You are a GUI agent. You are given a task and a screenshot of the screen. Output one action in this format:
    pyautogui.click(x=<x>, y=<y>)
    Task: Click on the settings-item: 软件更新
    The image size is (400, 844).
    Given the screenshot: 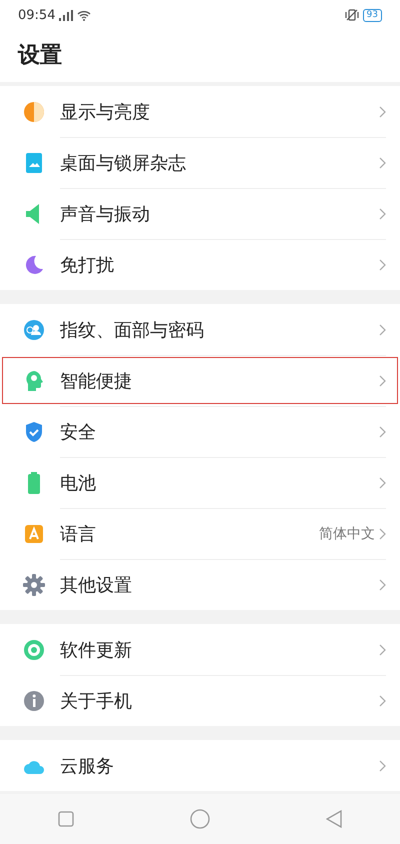 What is the action you would take?
    pyautogui.click(x=200, y=649)
    